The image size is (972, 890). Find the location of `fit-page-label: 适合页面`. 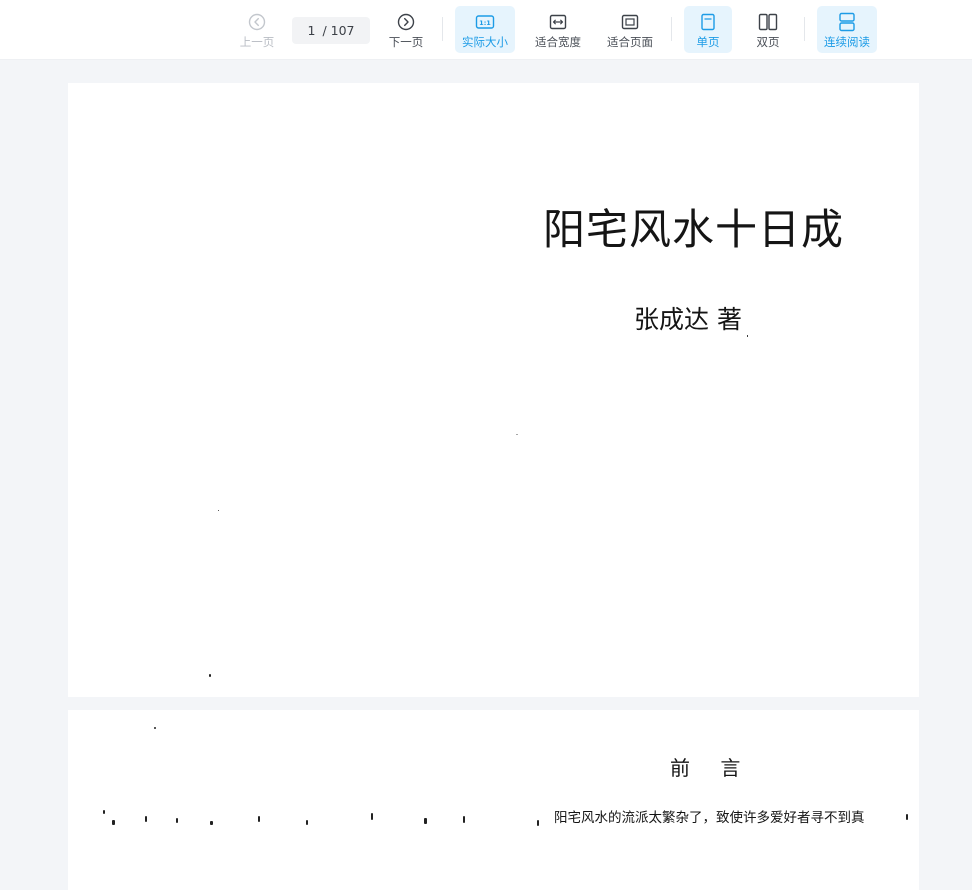

fit-page-label: 适合页面 is located at coordinates (630, 42).